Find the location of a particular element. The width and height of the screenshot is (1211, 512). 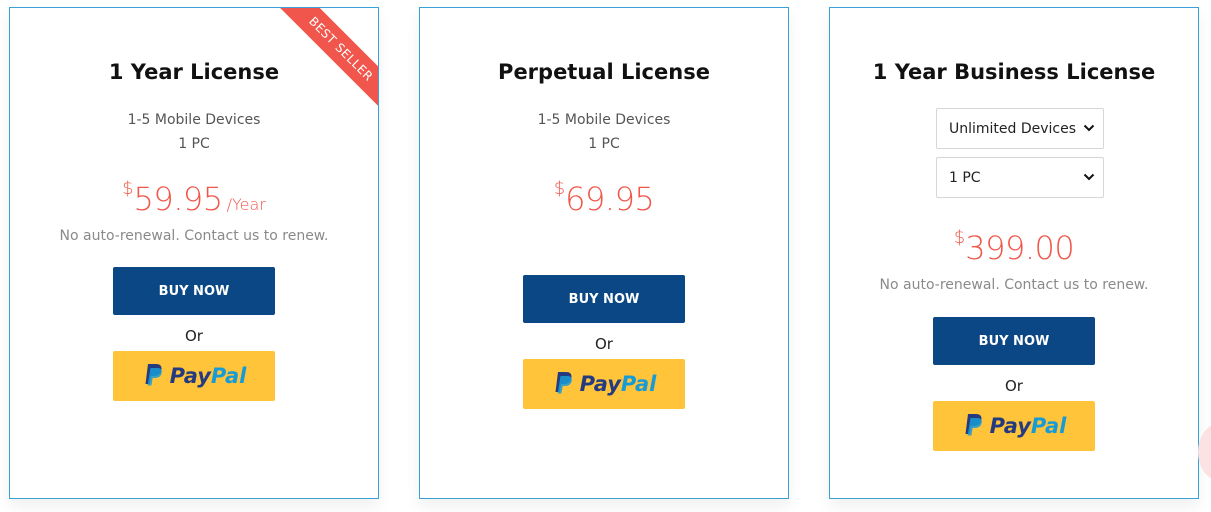

price: $59.95/Year is located at coordinates (194, 198).